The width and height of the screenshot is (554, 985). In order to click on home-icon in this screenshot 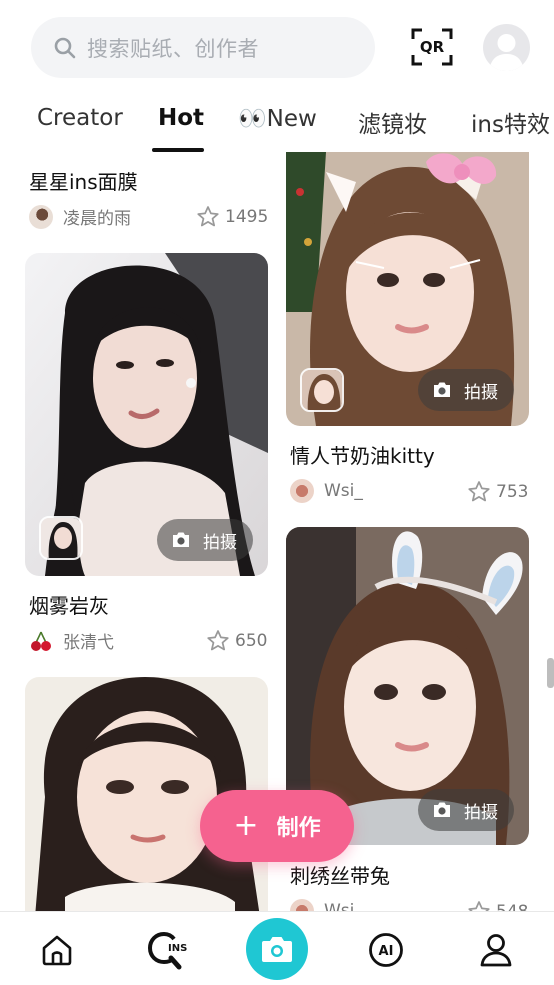, I will do `click(57, 950)`.